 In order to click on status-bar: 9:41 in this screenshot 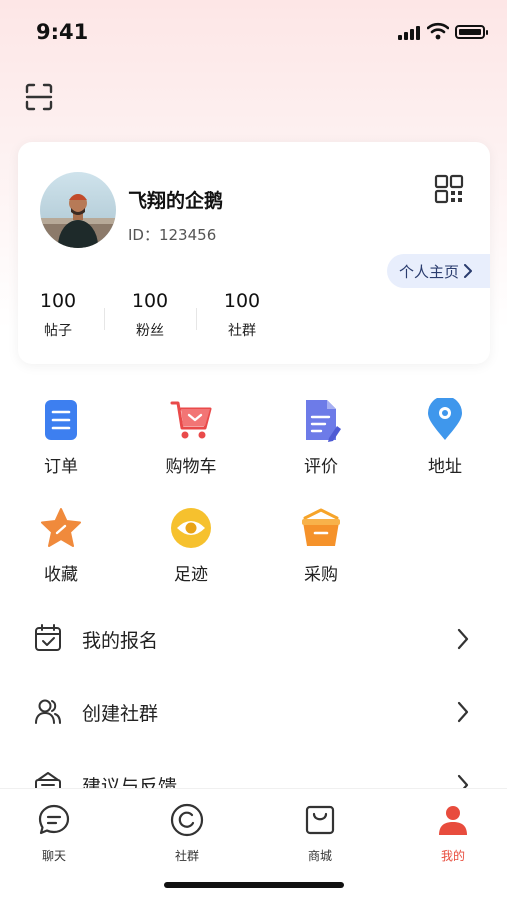, I will do `click(253, 32)`.